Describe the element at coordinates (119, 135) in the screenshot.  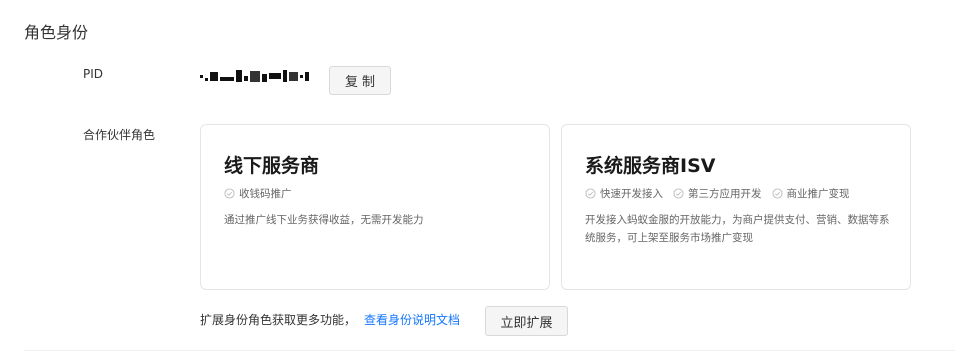
I see `partner-role-label: 合作伙伴角色` at that location.